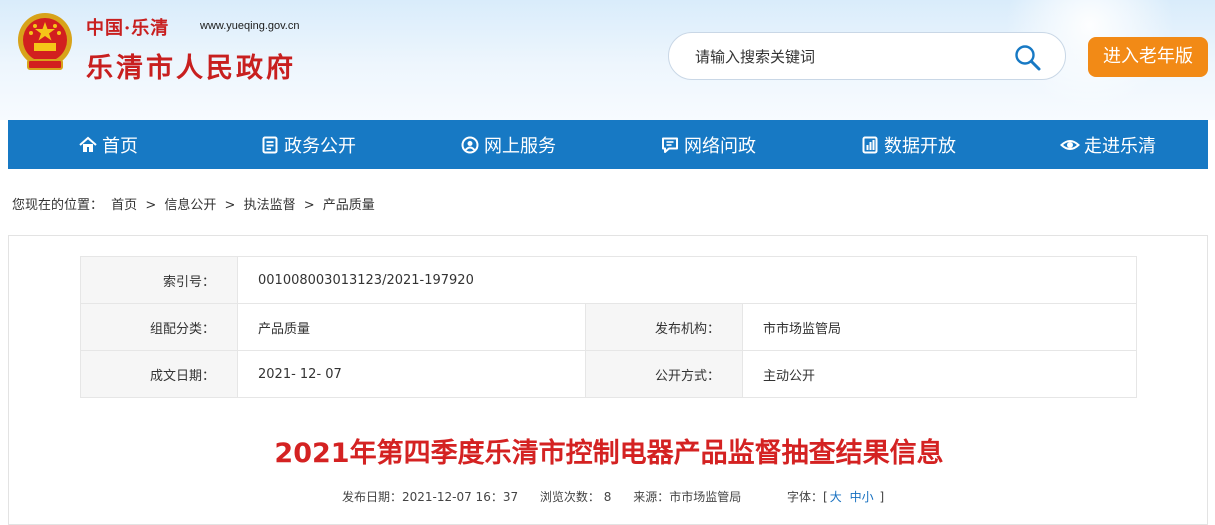 The image size is (1215, 525). I want to click on site-cn-logo: 中国·乐清, so click(128, 28).